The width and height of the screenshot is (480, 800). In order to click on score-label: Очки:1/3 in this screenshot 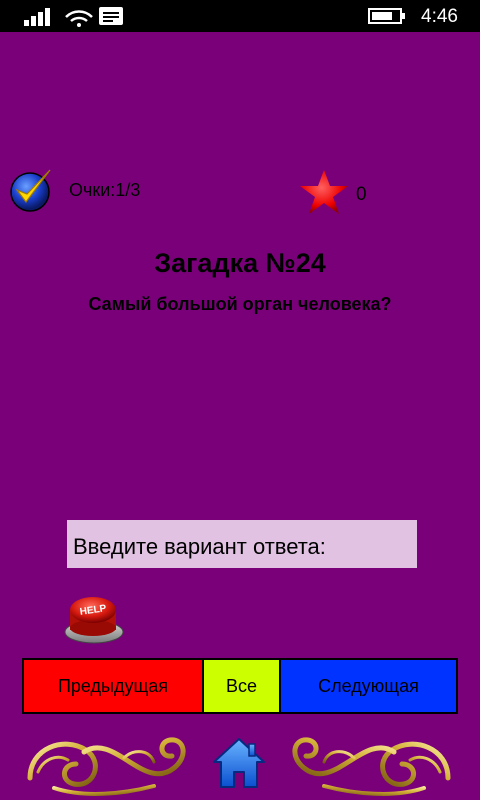, I will do `click(105, 190)`.